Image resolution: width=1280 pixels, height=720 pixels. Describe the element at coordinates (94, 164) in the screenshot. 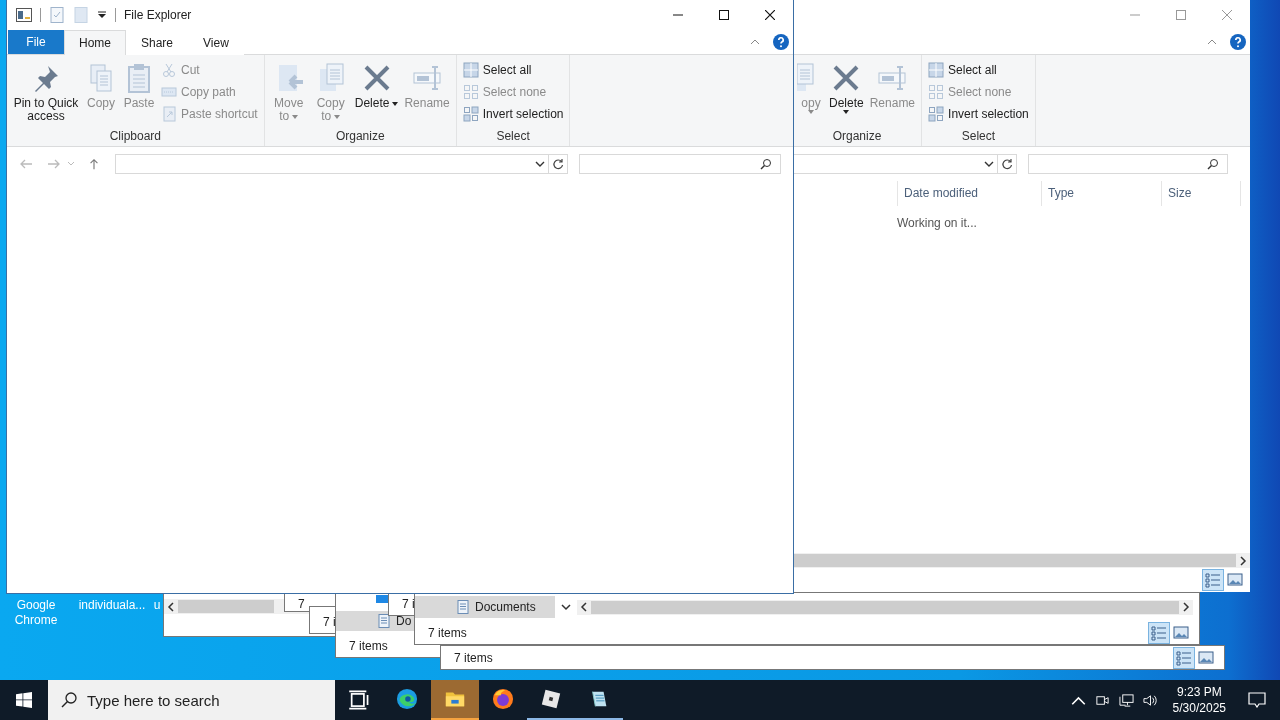

I see `up-arrow-icon` at that location.